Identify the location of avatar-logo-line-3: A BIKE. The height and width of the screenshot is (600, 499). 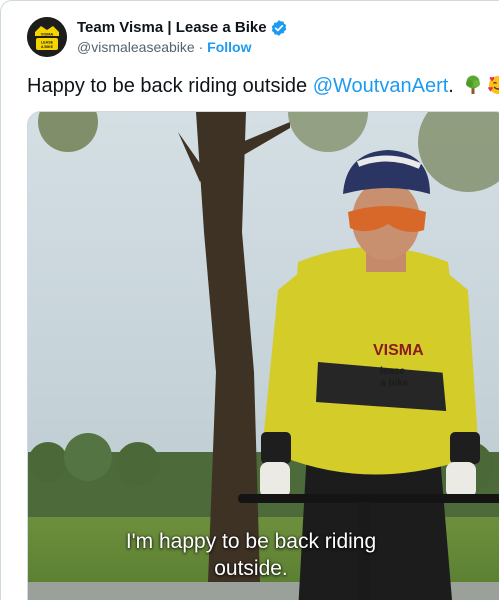
(47, 47).